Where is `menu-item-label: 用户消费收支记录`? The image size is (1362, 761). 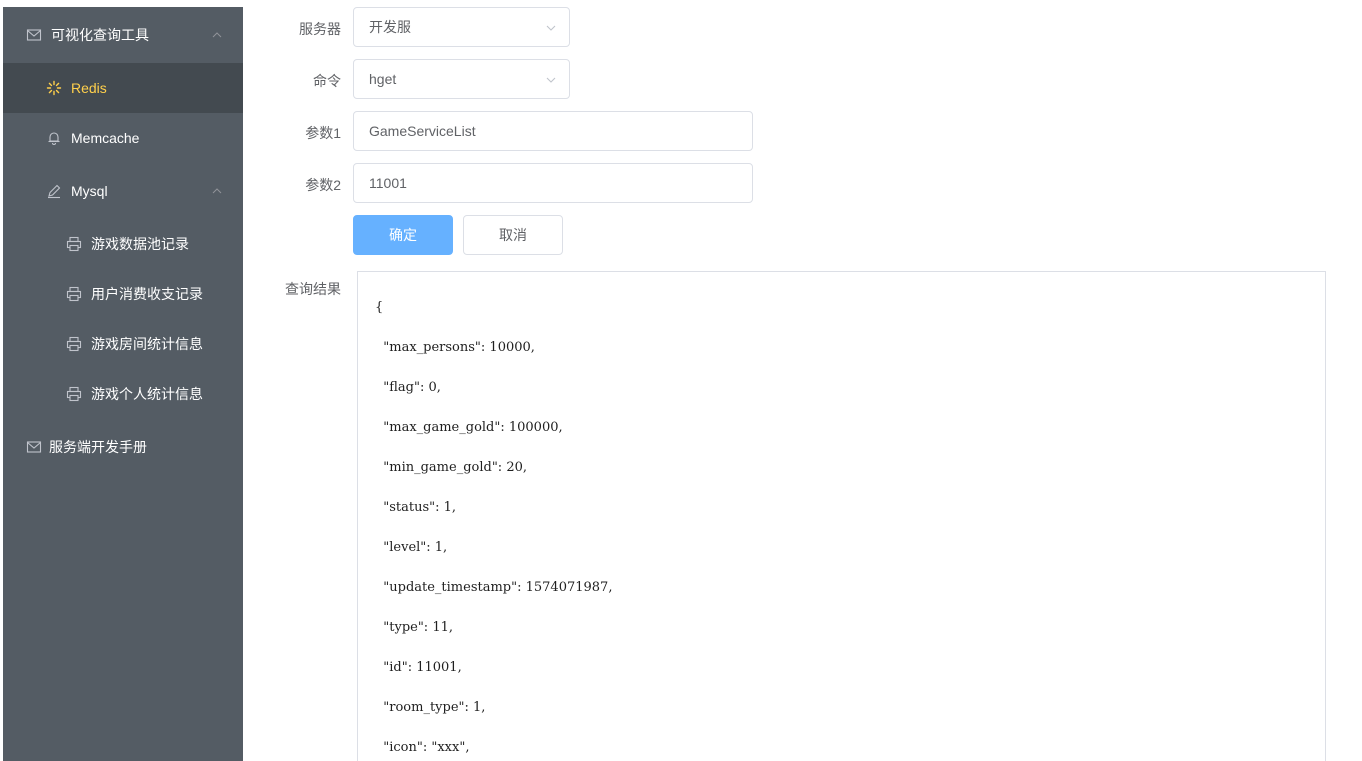 menu-item-label: 用户消费收支记录 is located at coordinates (147, 294).